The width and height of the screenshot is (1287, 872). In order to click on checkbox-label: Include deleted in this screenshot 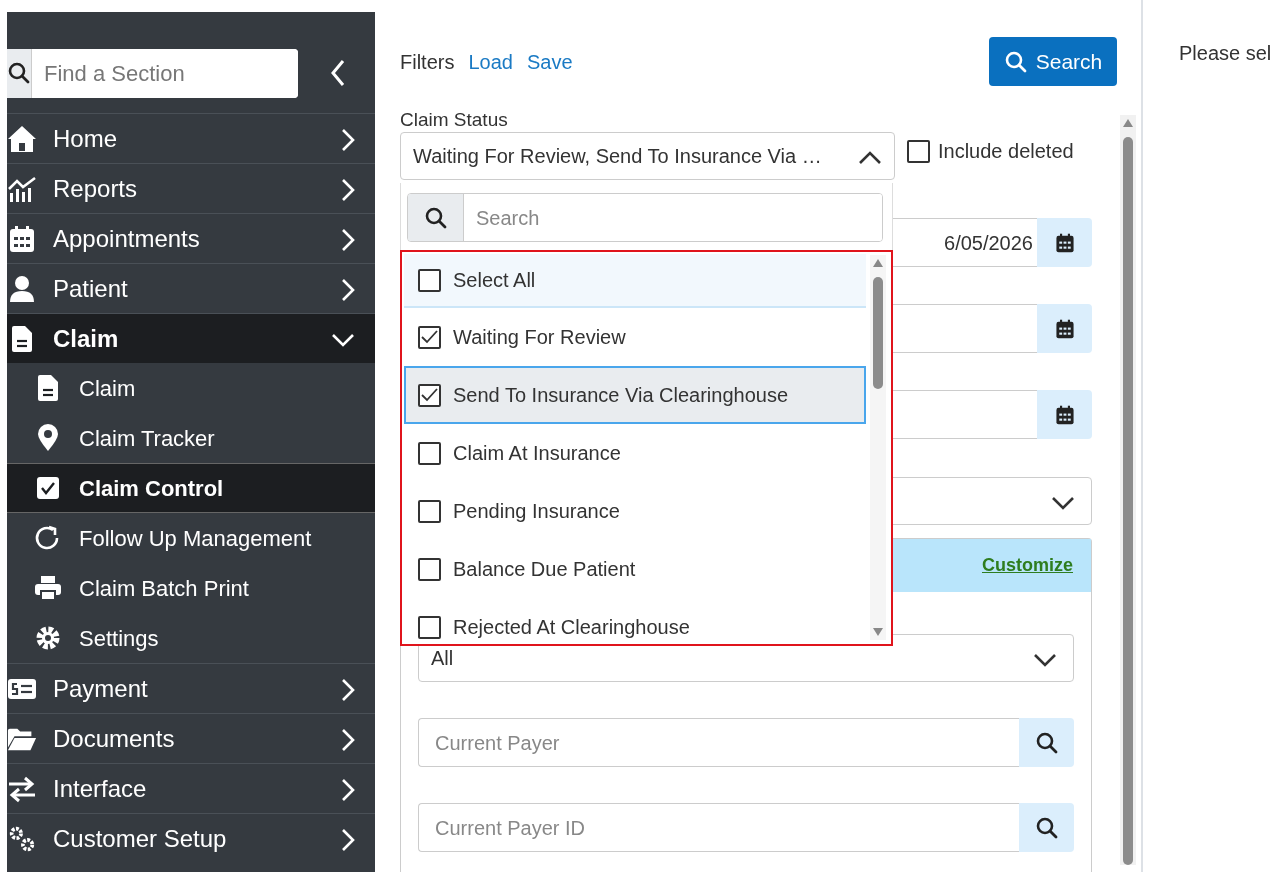, I will do `click(1006, 151)`.